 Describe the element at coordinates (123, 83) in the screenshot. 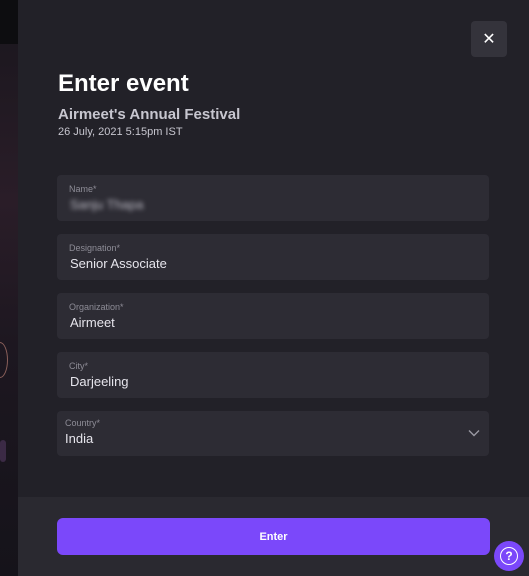

I see `dialog-title: Enter event` at that location.